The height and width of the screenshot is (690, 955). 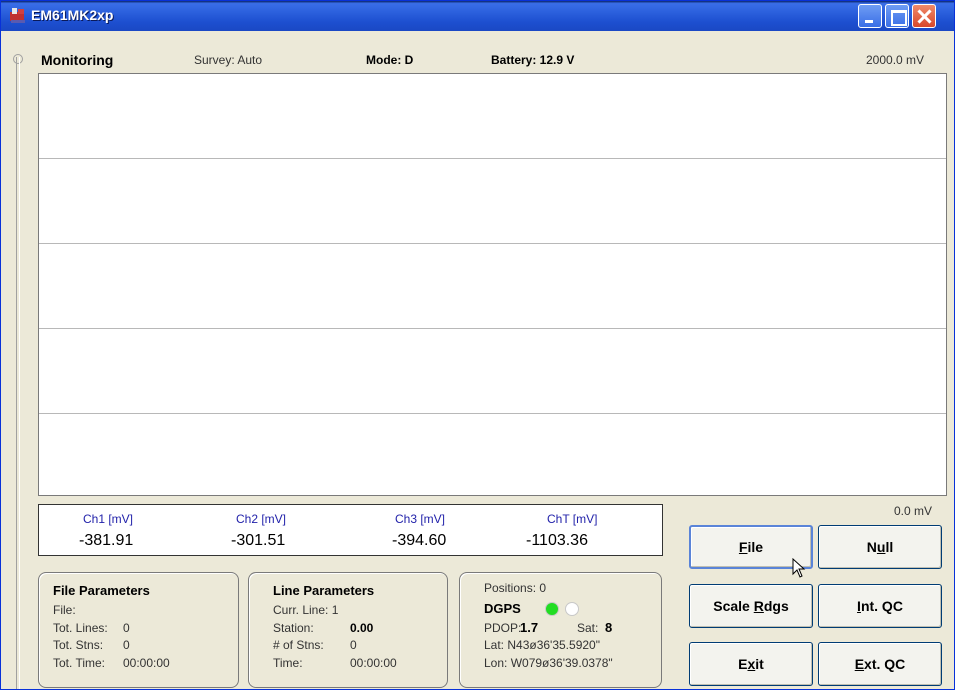 I want to click on current-line-label: Curr. Line: 1, so click(x=306, y=610).